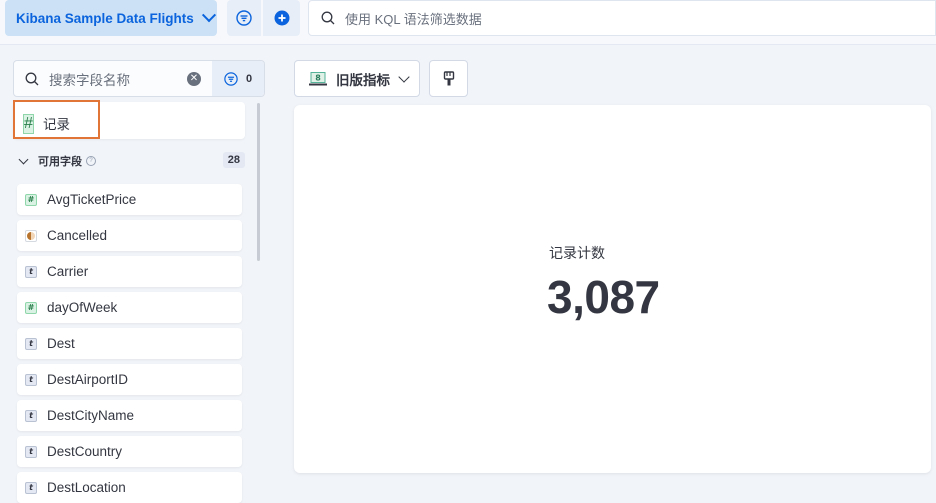 The width and height of the screenshot is (936, 503). Describe the element at coordinates (88, 379) in the screenshot. I see `field-name: DestAirportID` at that location.